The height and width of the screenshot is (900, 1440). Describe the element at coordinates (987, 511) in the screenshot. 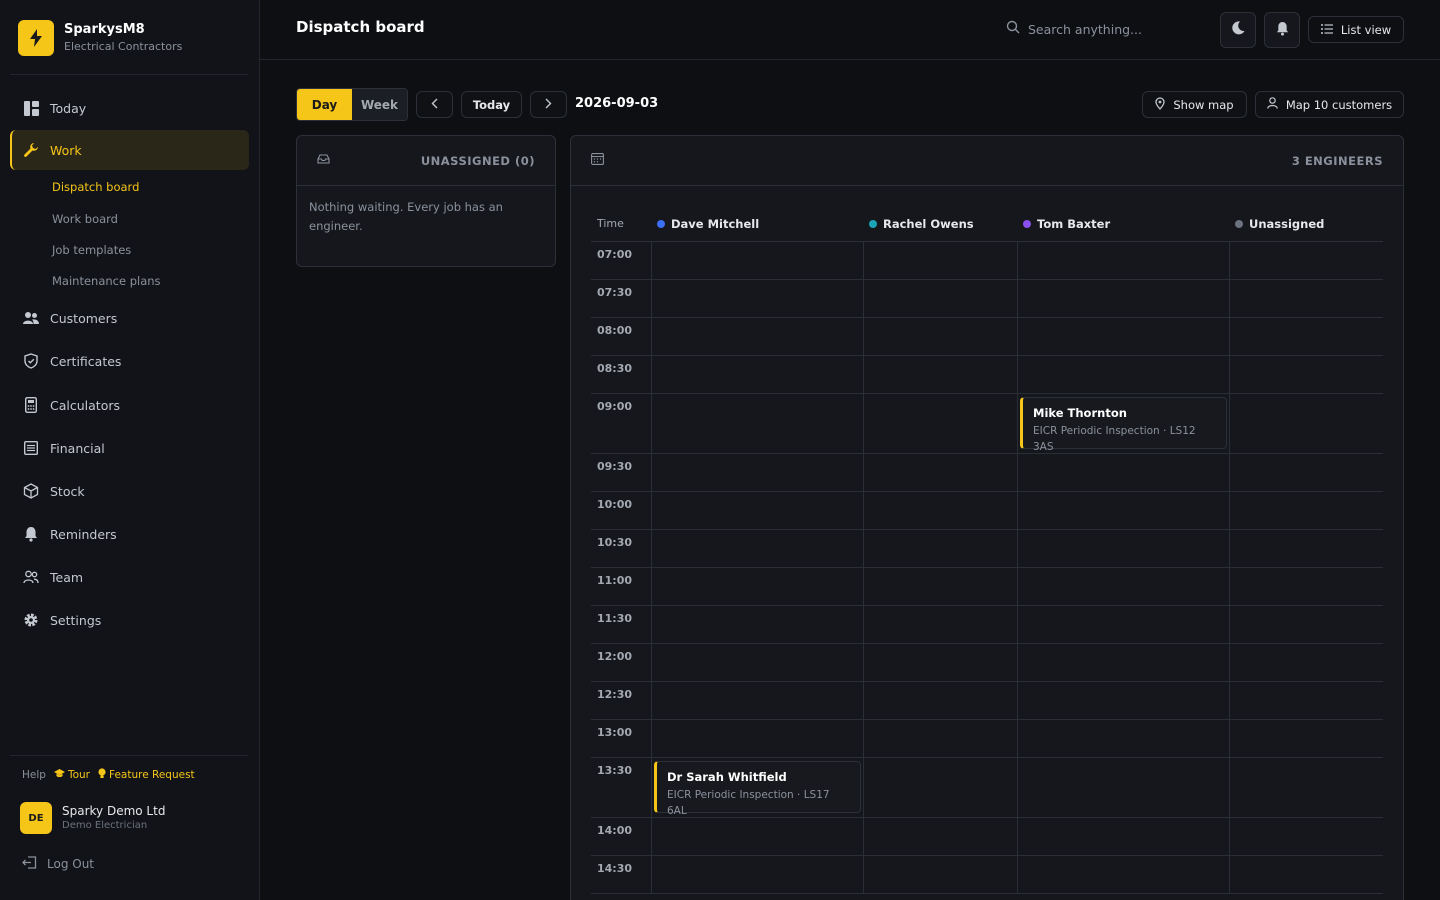

I see `time-slot-row: 10:00` at that location.